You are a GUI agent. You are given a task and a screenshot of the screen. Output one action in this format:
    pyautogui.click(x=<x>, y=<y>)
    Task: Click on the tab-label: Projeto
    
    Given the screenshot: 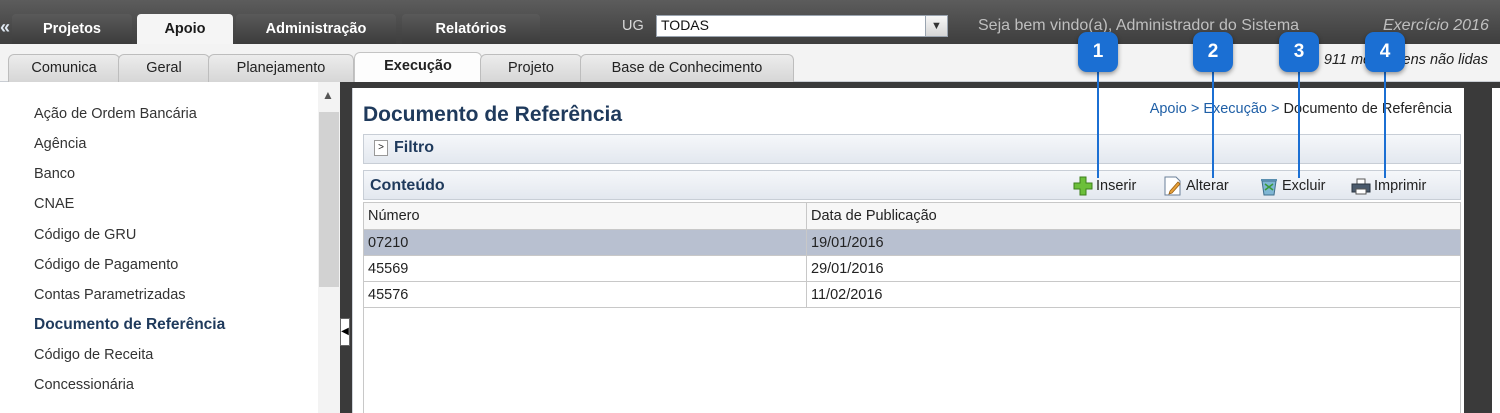 What is the action you would take?
    pyautogui.click(x=531, y=68)
    